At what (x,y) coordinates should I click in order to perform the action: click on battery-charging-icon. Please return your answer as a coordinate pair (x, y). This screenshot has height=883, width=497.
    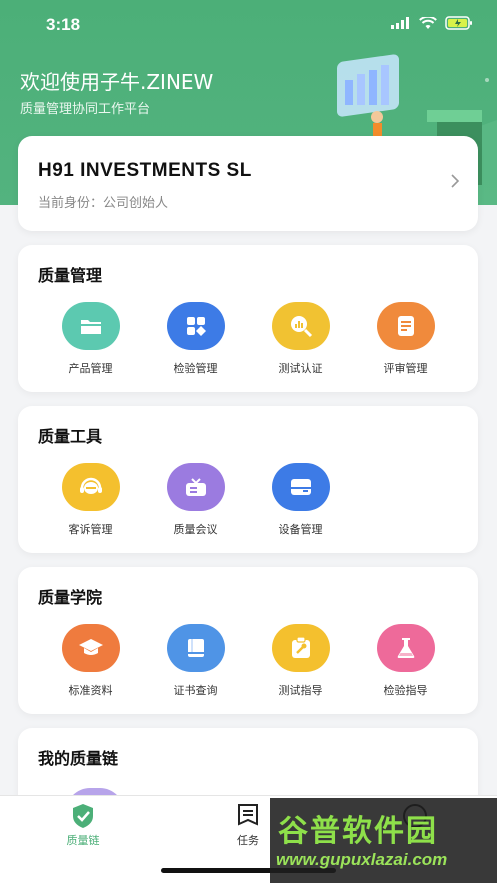
    Looking at the image, I should click on (458, 23).